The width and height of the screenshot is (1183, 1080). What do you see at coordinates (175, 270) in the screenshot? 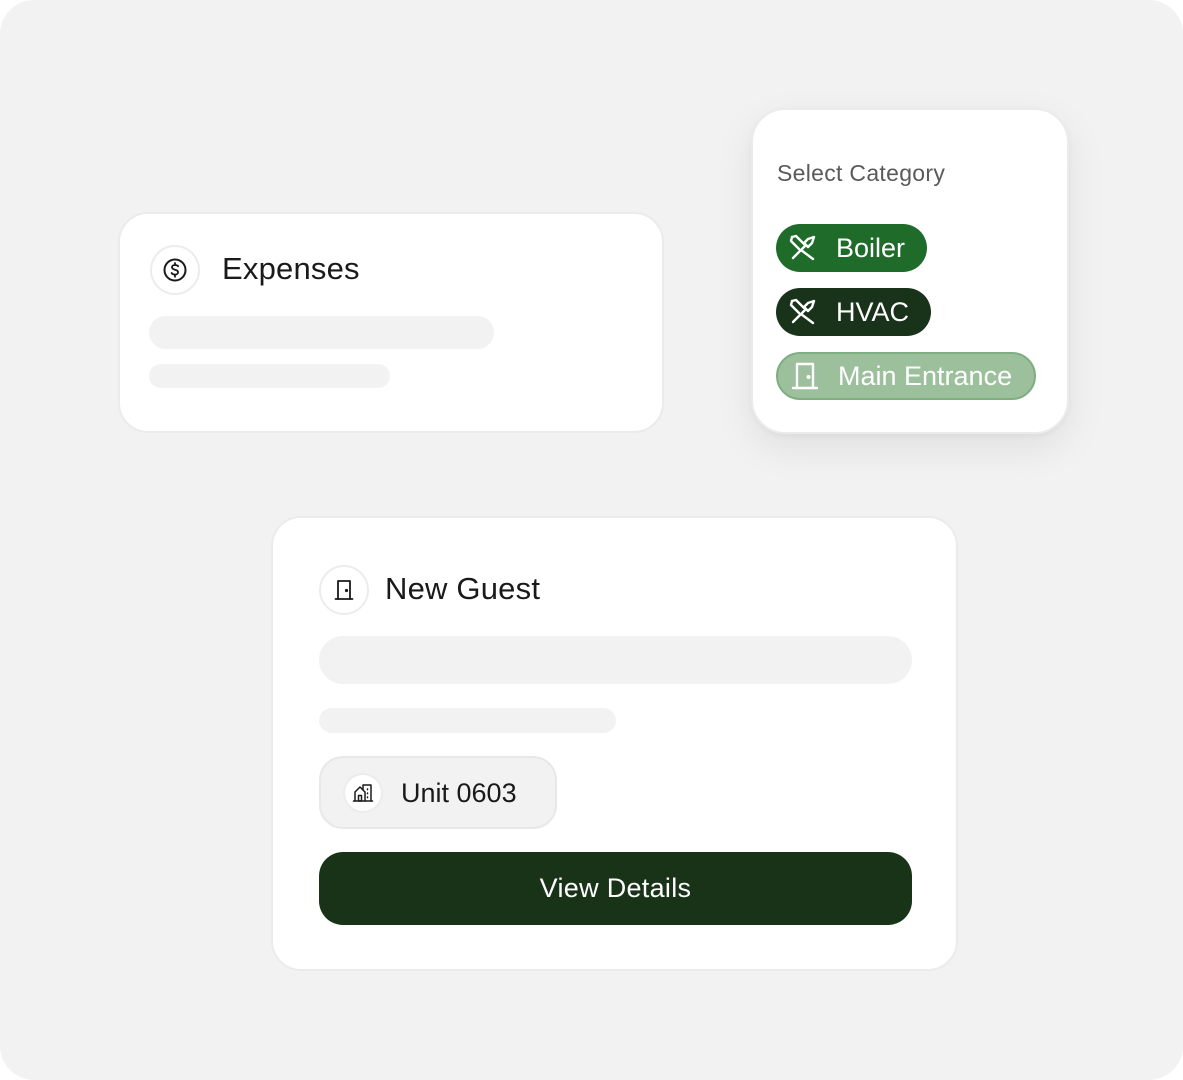
I see `dollar-circle-icon` at bounding box center [175, 270].